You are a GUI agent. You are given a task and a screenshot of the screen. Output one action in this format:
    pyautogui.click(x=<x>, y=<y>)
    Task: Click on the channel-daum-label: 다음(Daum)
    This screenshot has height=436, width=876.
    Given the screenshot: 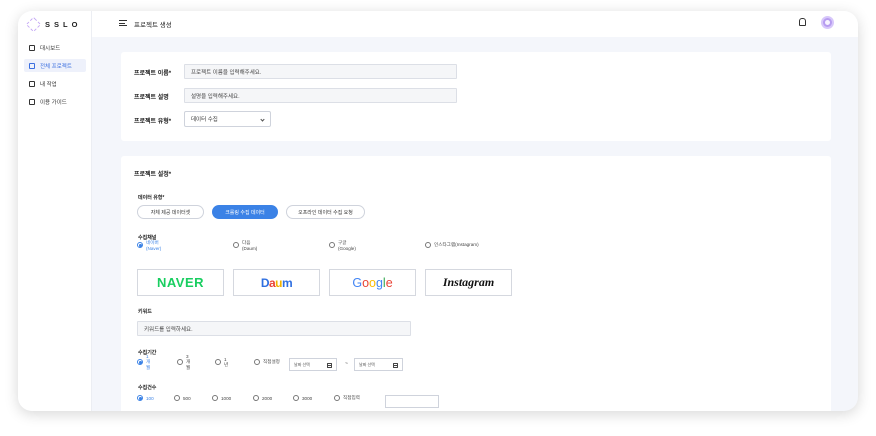 What is the action you would take?
    pyautogui.click(x=250, y=245)
    